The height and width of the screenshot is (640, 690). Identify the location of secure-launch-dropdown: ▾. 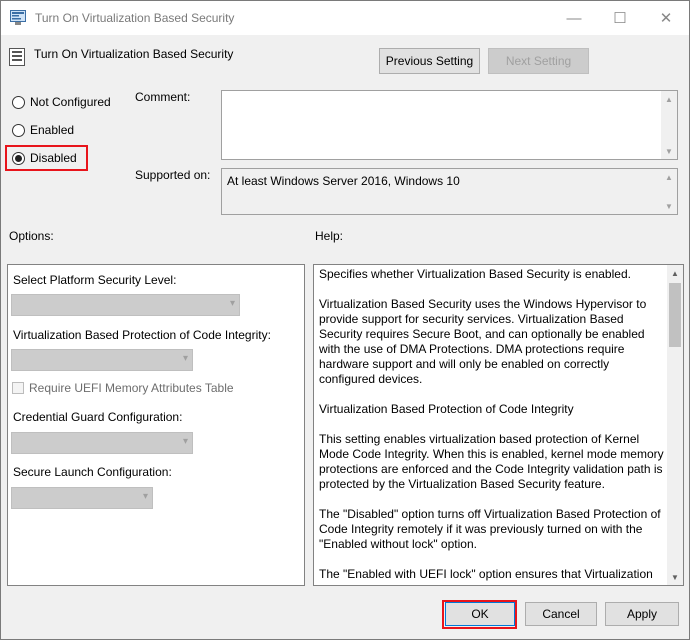
(82, 498).